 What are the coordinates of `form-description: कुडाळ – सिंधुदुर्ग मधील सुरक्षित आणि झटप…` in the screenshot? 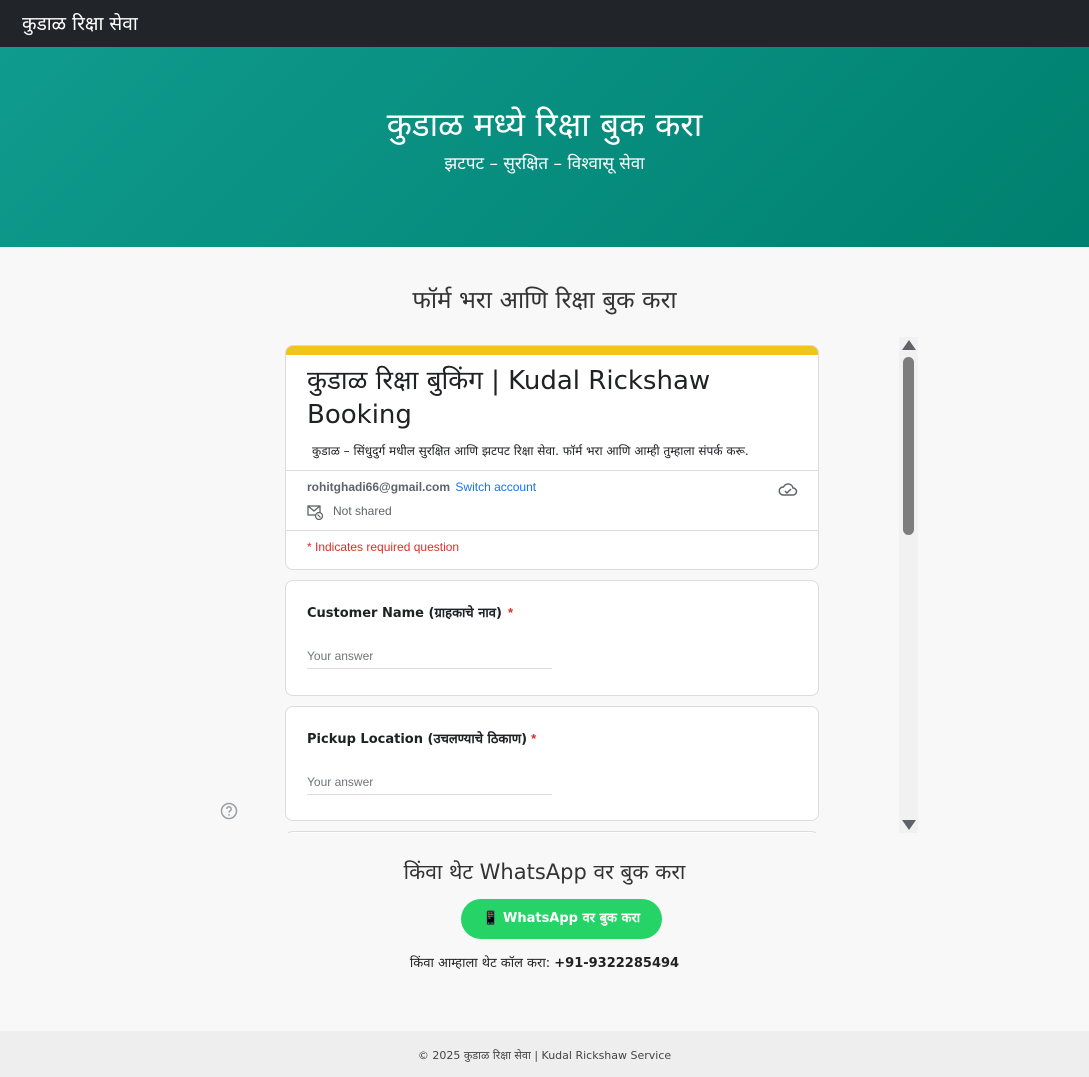 It's located at (530, 451).